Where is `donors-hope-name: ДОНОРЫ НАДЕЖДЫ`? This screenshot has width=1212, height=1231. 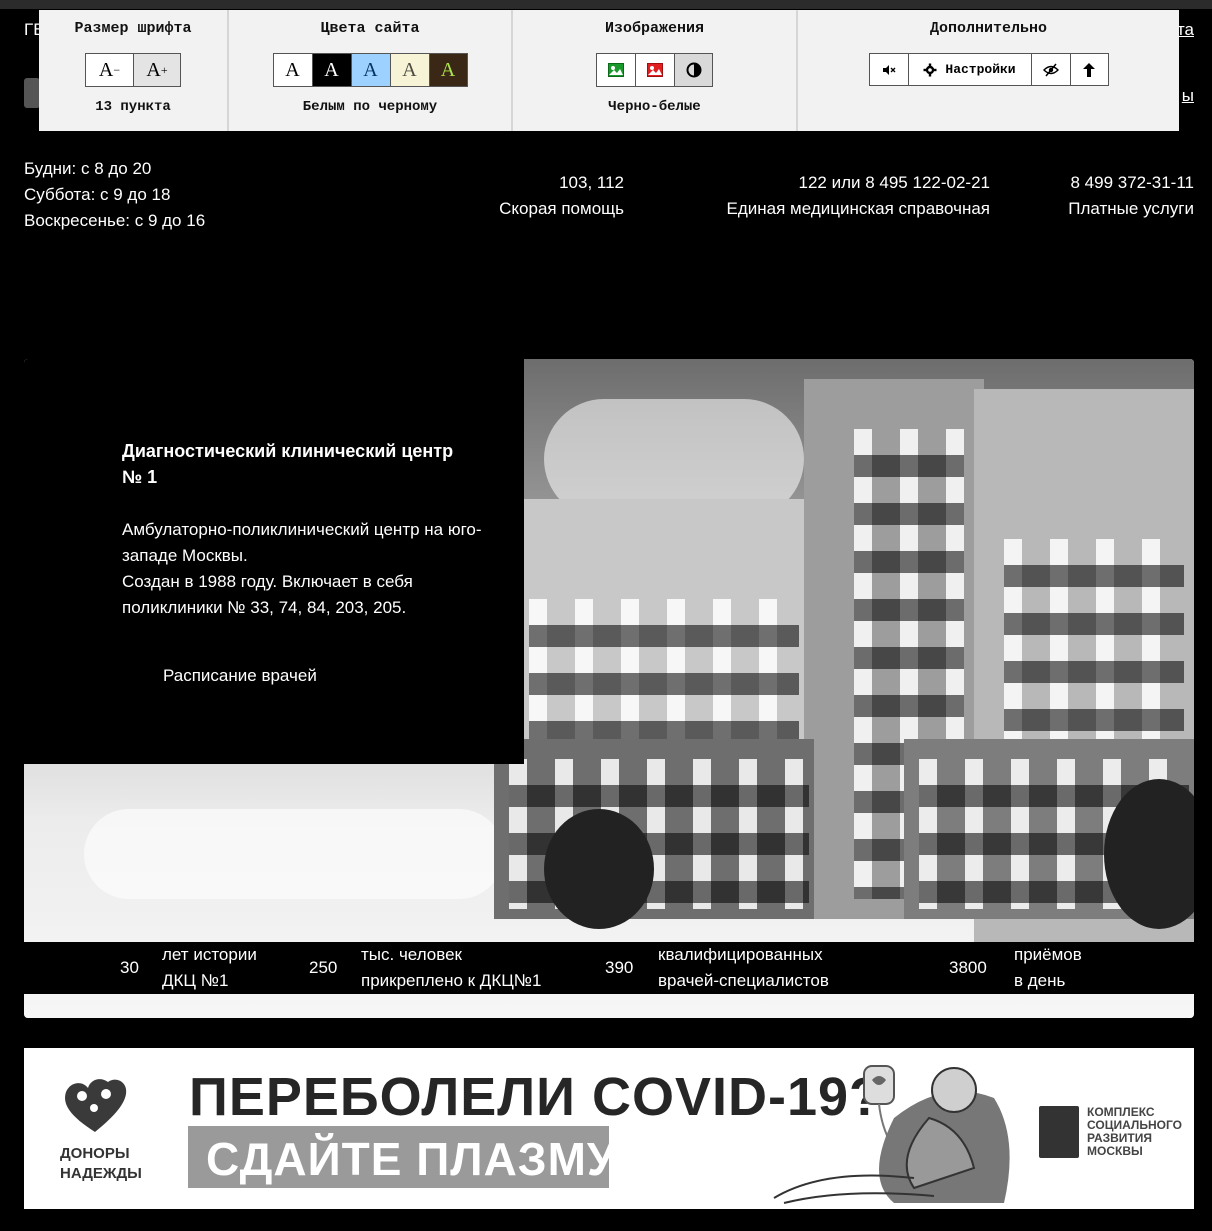 donors-hope-name: ДОНОРЫ НАДЕЖДЫ is located at coordinates (101, 1164).